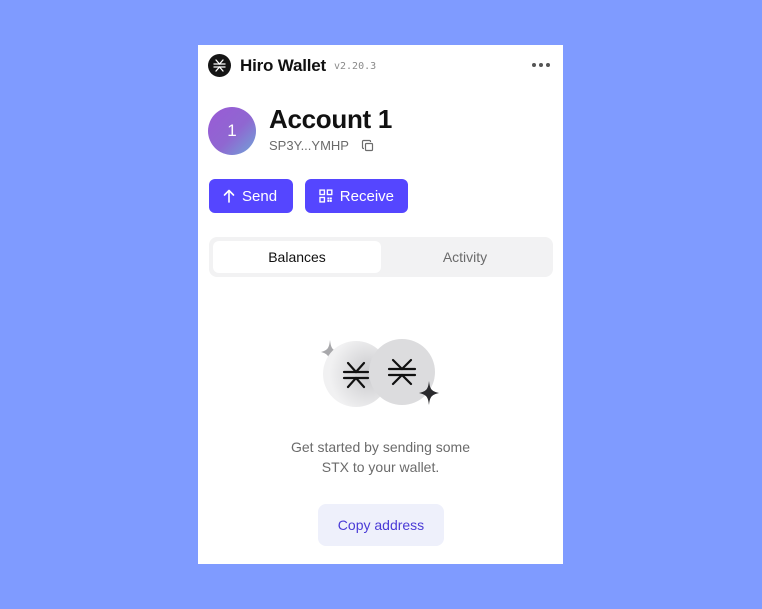 The height and width of the screenshot is (609, 762). What do you see at coordinates (330, 119) in the screenshot?
I see `account-name: Account 1` at bounding box center [330, 119].